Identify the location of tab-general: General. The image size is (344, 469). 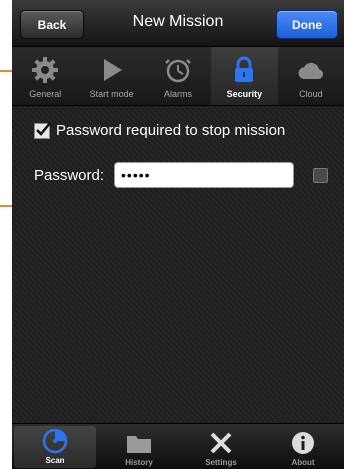
(45, 76).